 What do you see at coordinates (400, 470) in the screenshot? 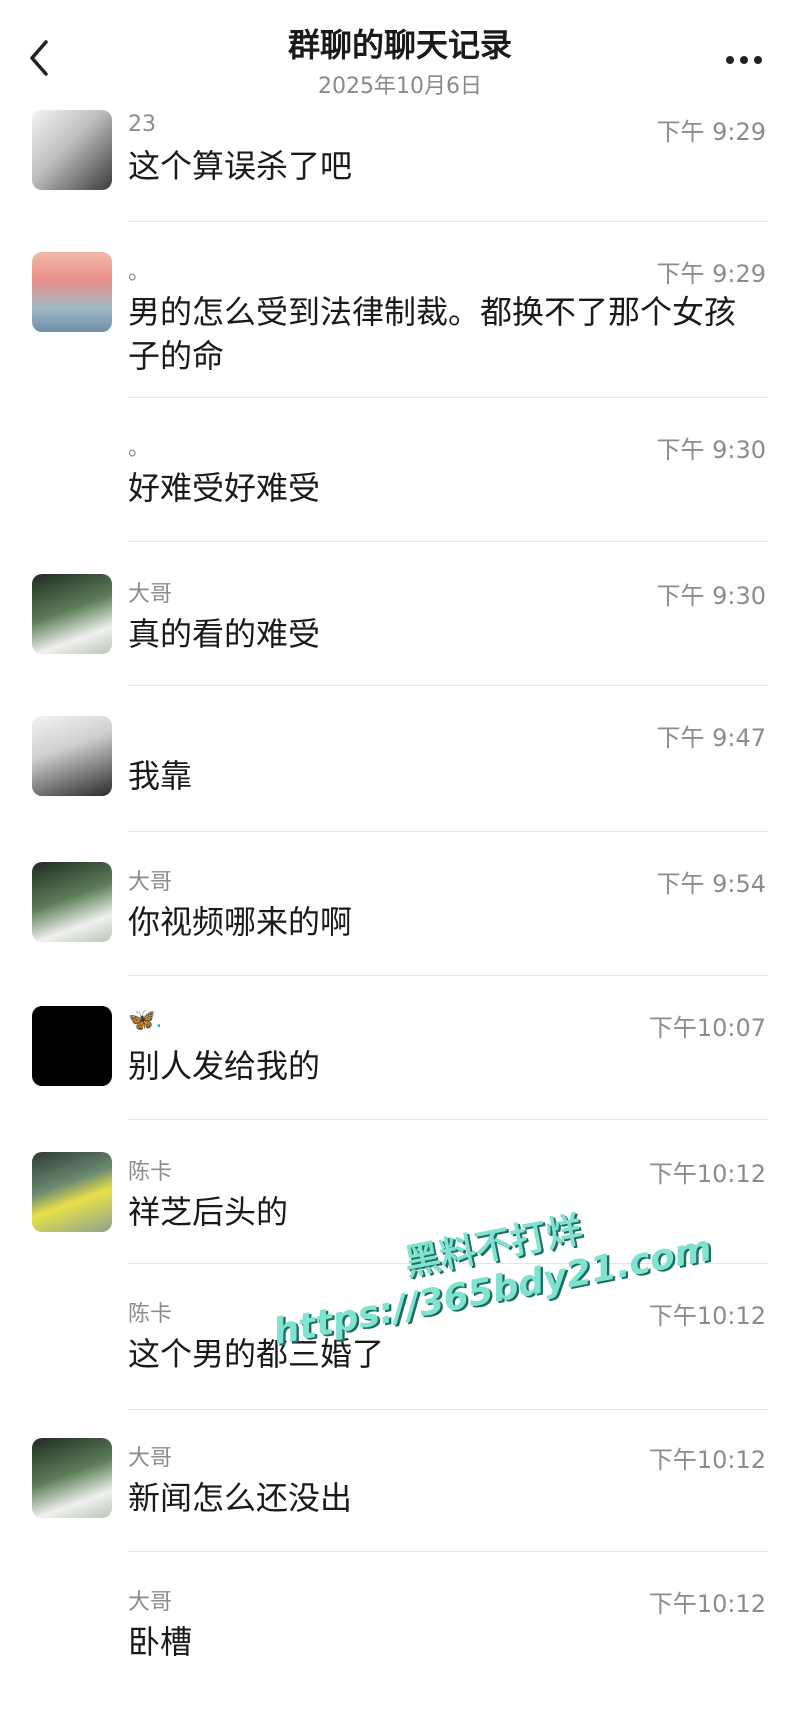
I see `message-item: 。 下午 9:30 好难受好难受` at bounding box center [400, 470].